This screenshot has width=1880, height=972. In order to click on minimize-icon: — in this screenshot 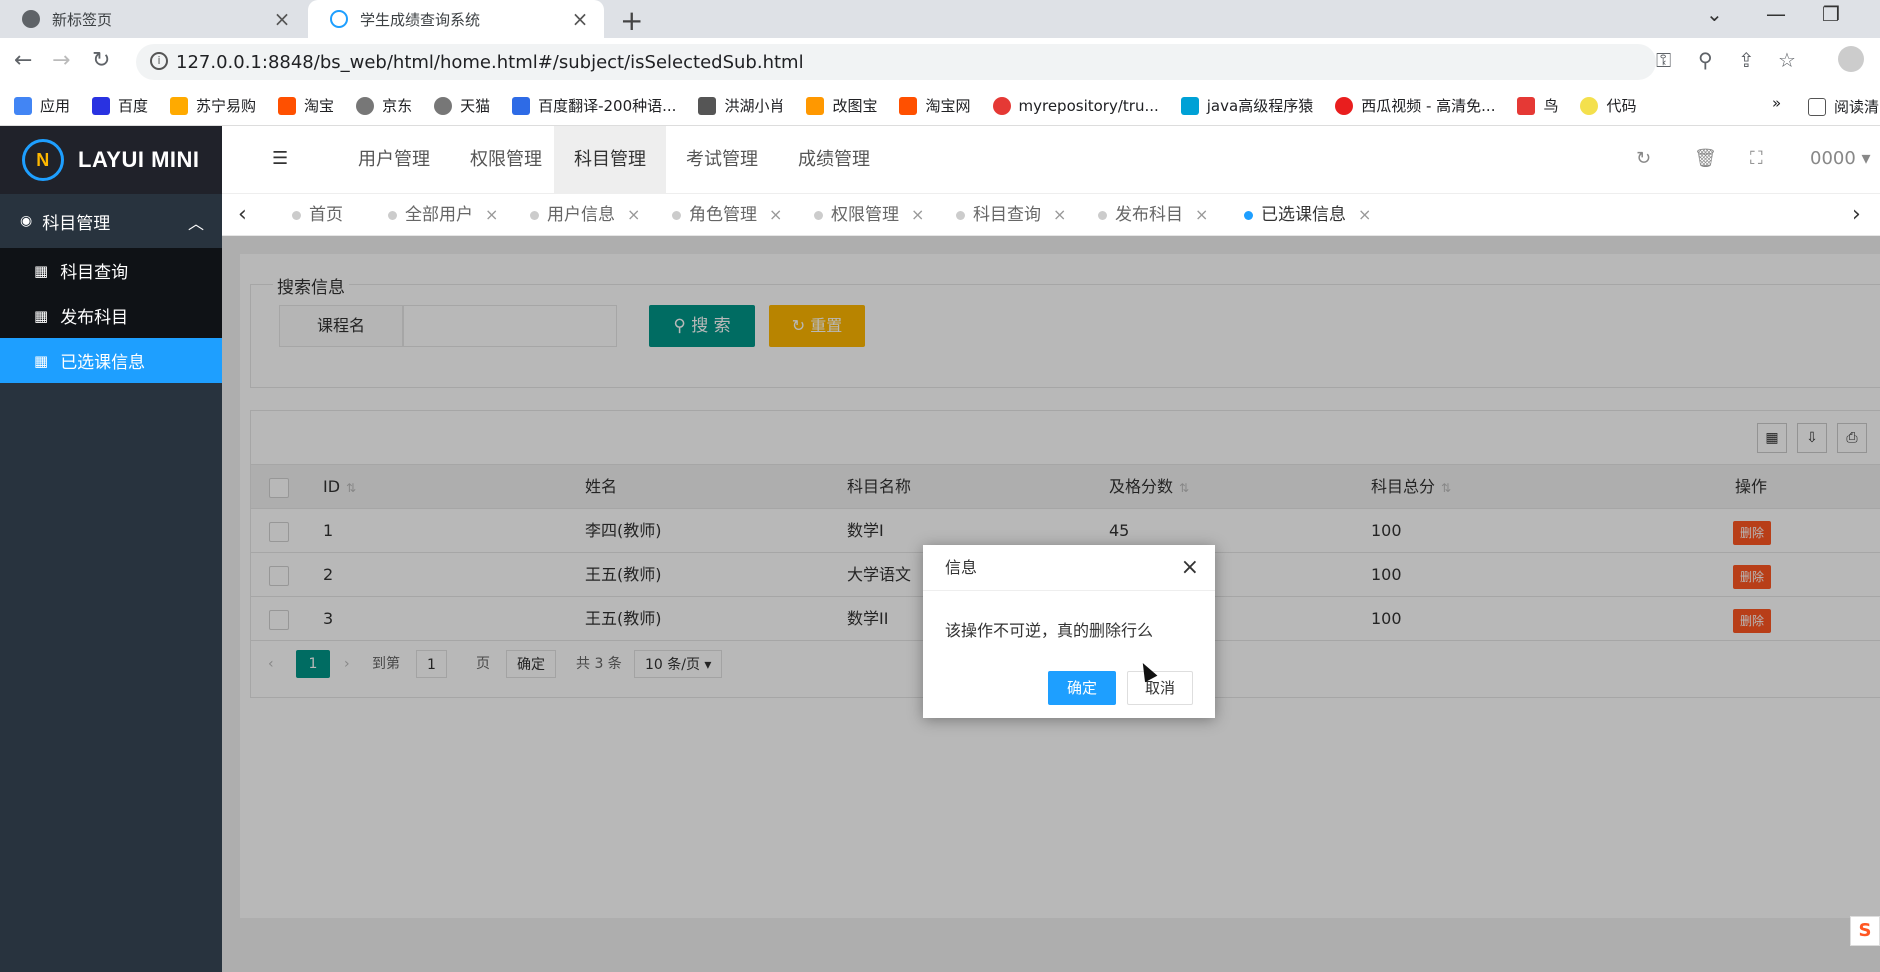, I will do `click(1776, 14)`.